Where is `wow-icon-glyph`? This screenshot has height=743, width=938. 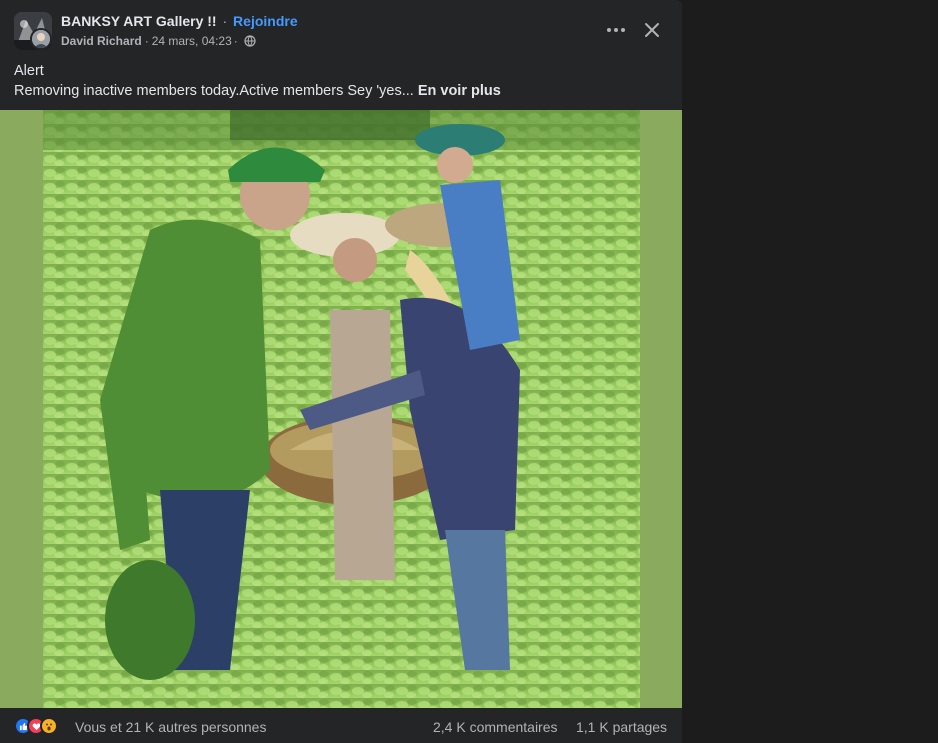 wow-icon-glyph is located at coordinates (49, 727).